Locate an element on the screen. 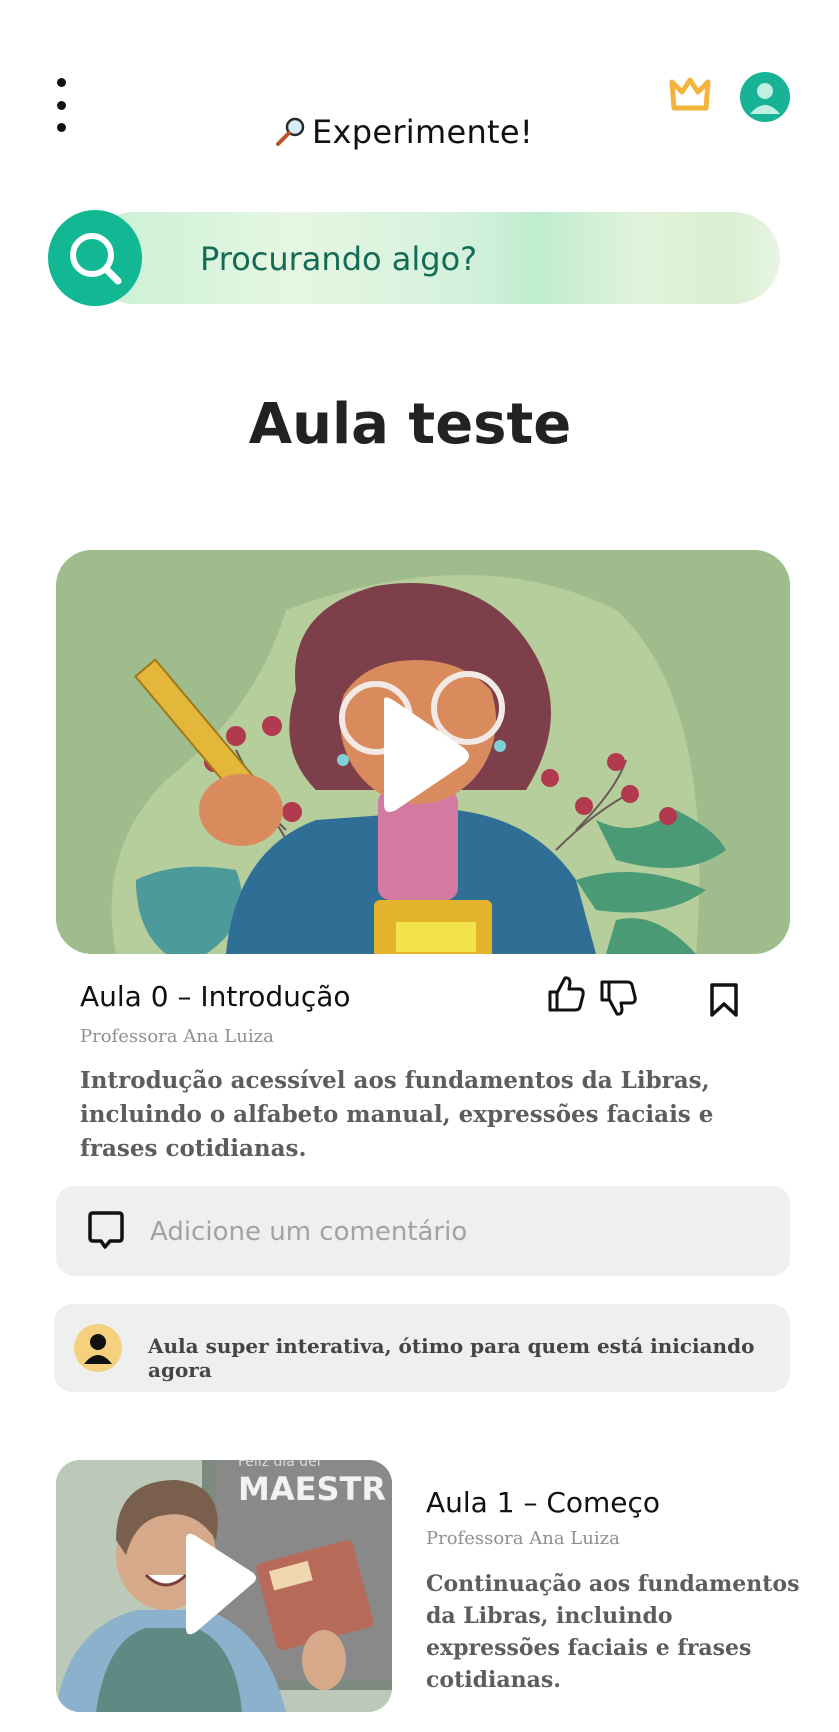  search-button is located at coordinates (95, 258).